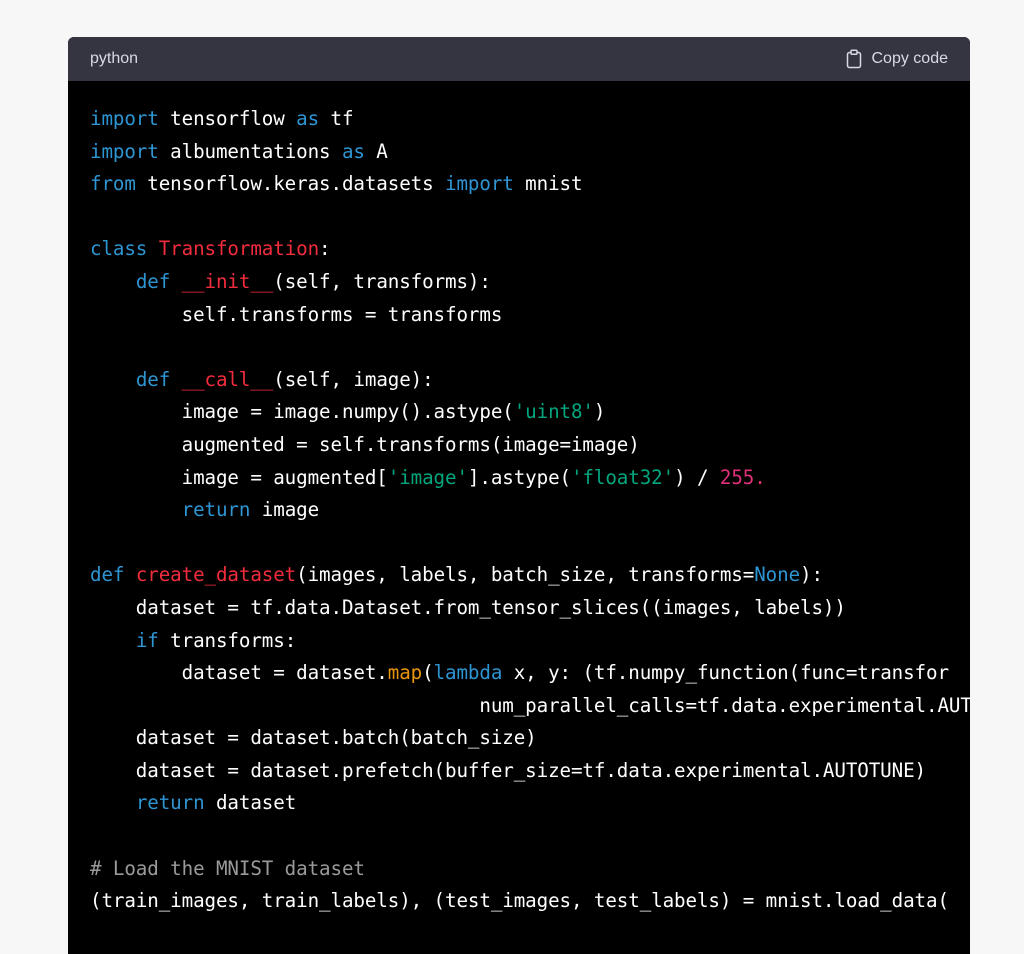 This screenshot has width=1024, height=954. Describe the element at coordinates (910, 58) in the screenshot. I see `copy-code-label: Copy code` at that location.